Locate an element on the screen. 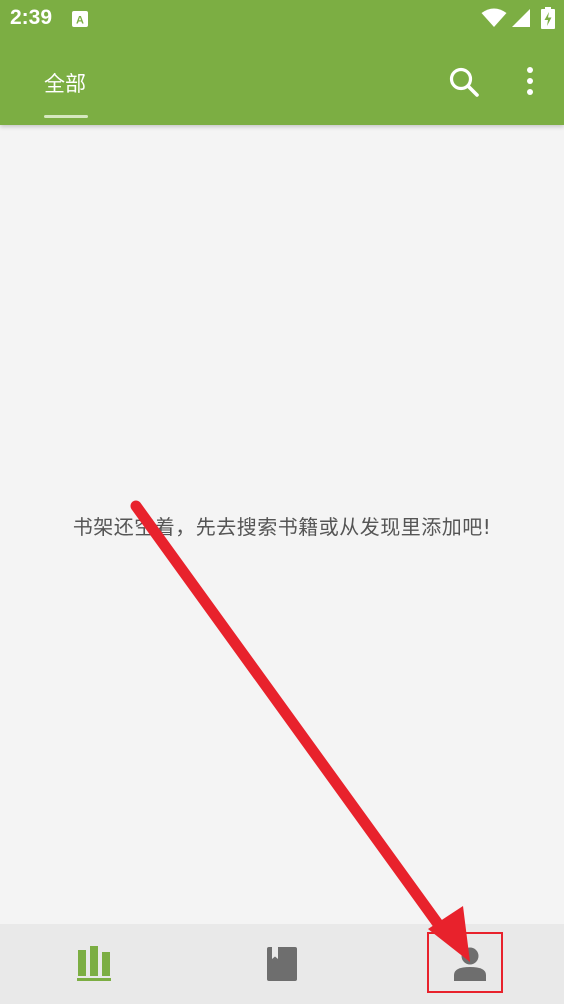  tab-all: 全部 is located at coordinates (65, 83).